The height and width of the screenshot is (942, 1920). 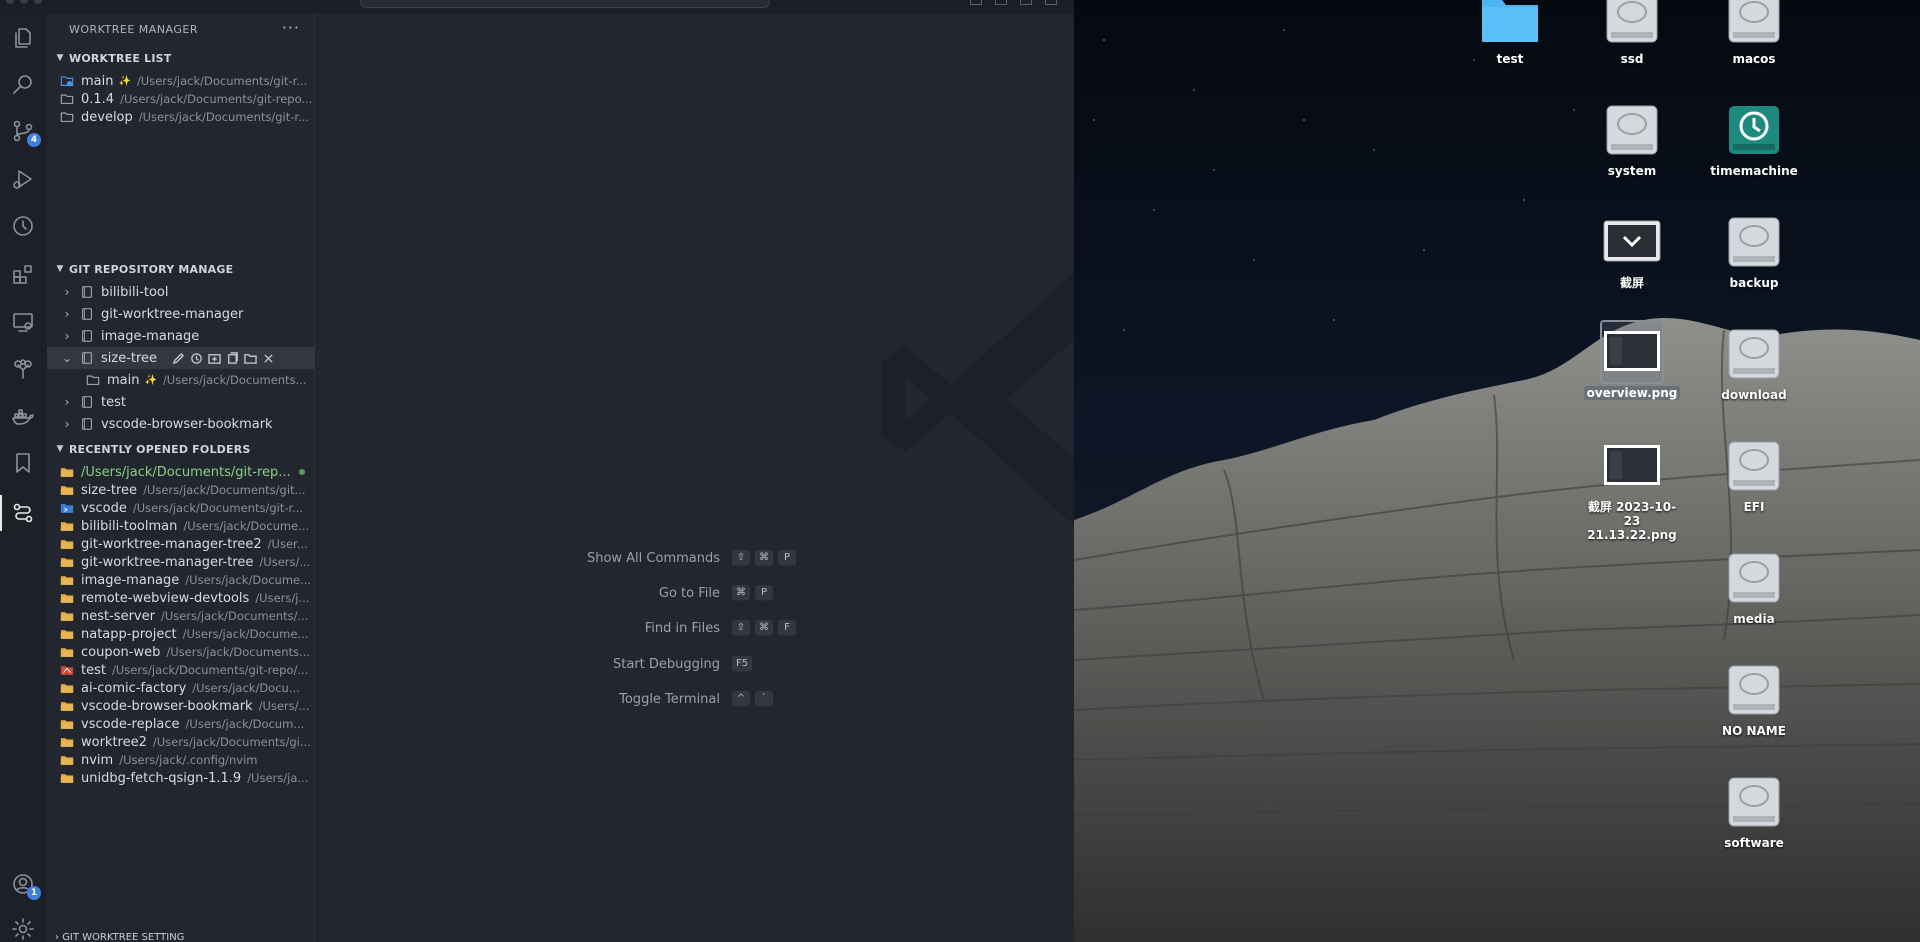 I want to click on keys-toggle-terminal: ^ `, so click(x=752, y=699).